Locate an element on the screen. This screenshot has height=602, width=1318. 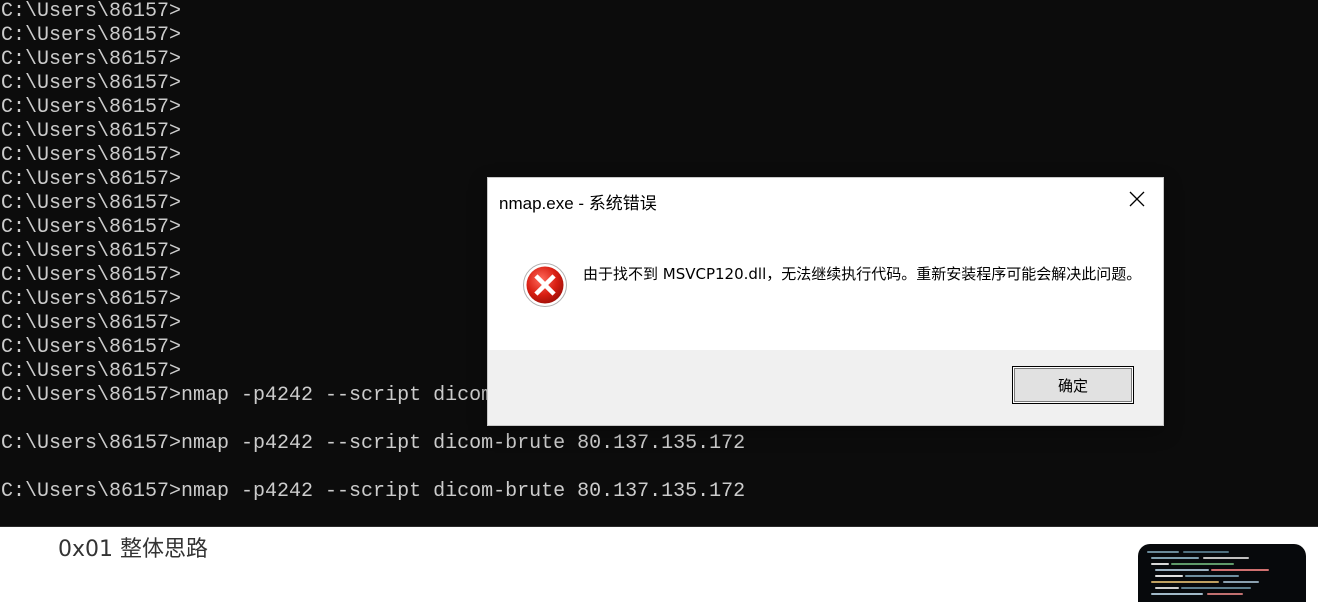
close-icon is located at coordinates (1137, 199).